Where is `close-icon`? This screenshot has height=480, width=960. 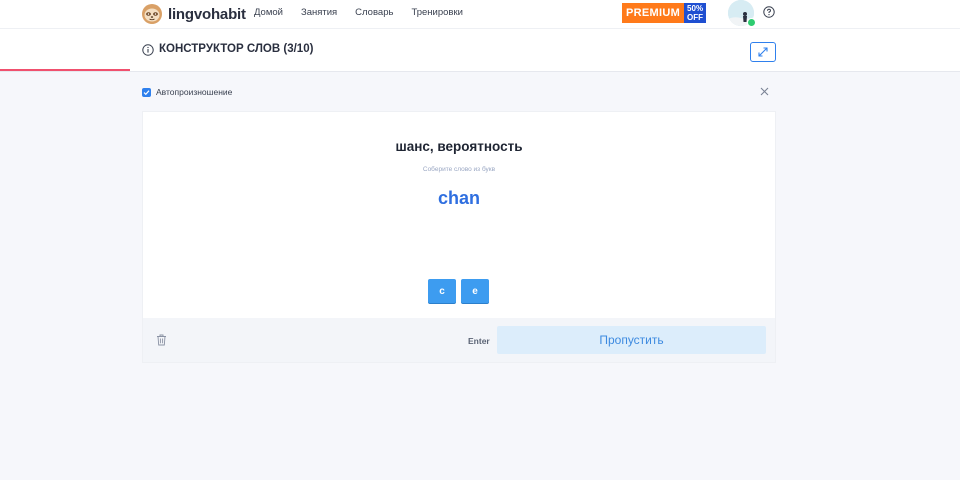 close-icon is located at coordinates (764, 91).